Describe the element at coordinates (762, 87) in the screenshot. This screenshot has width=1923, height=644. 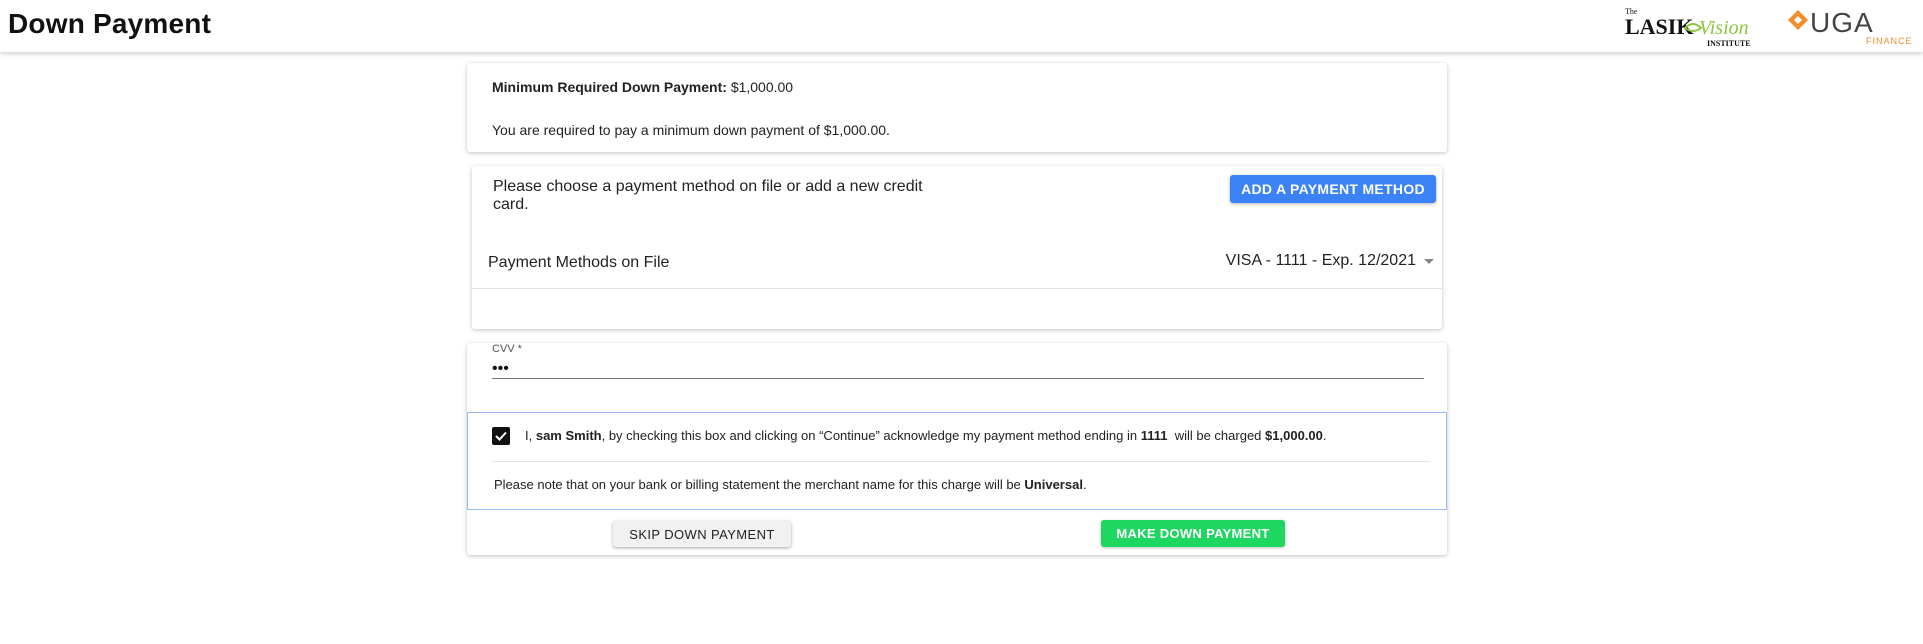
I see `minimum-required-value: $1,000.00` at that location.